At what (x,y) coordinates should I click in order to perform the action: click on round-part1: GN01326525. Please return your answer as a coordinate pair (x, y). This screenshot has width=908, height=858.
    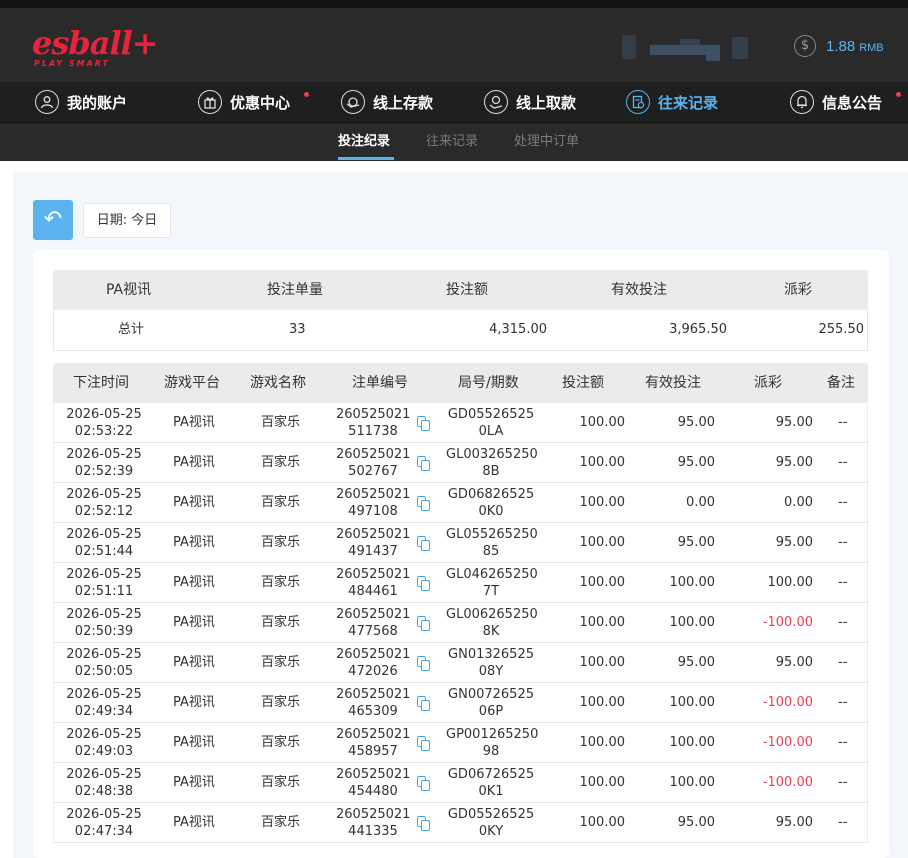
    Looking at the image, I should click on (491, 654).